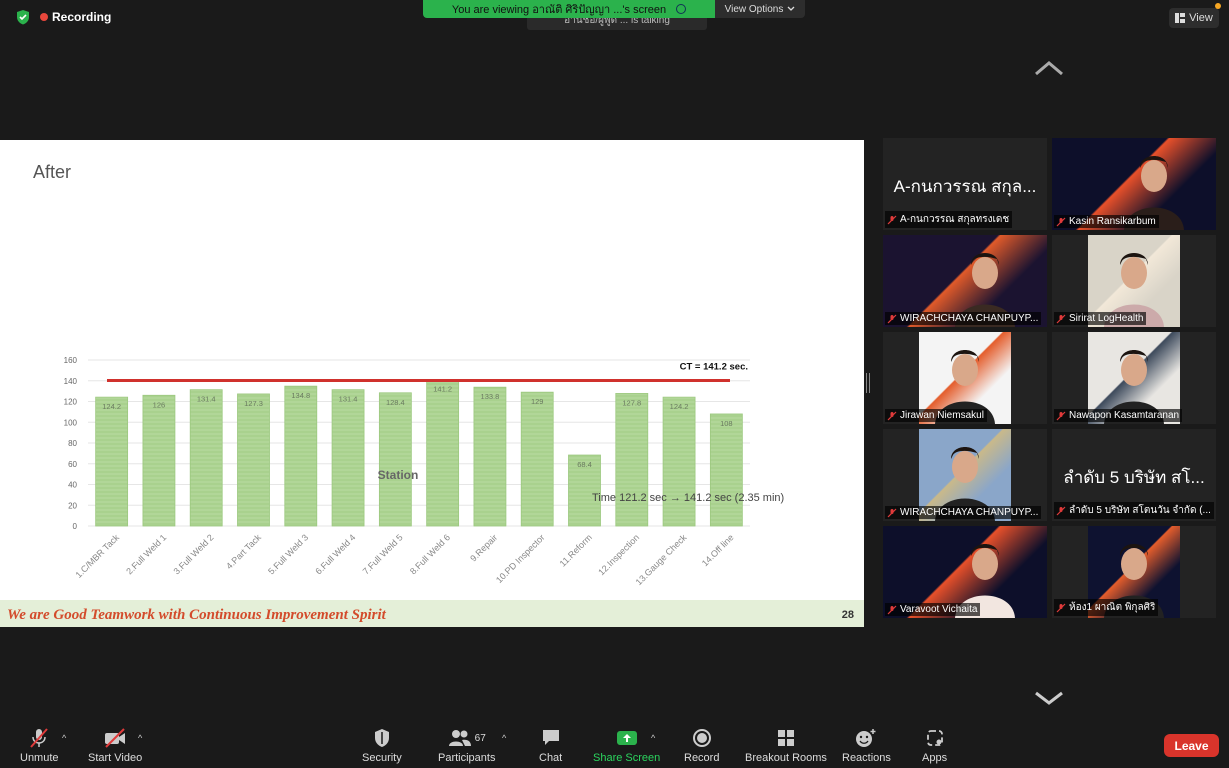  I want to click on bar-value-label: 134.8, so click(300, 395).